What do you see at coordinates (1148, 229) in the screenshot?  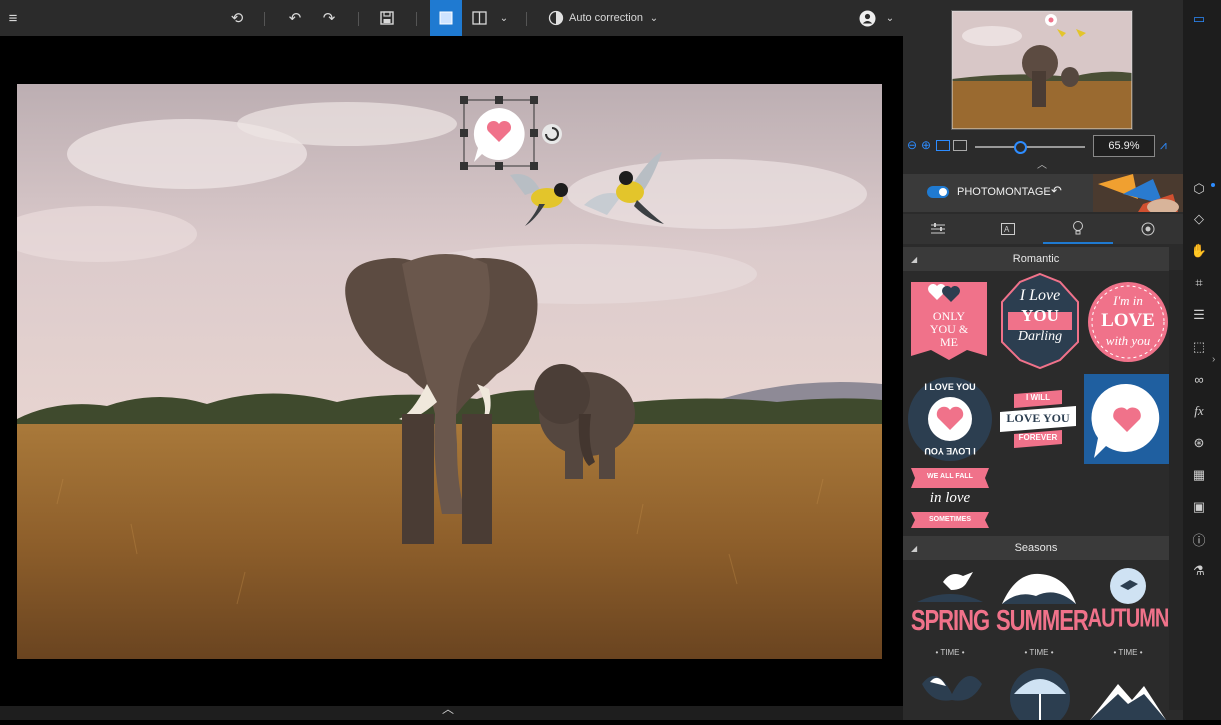 I see `tab-frames` at bounding box center [1148, 229].